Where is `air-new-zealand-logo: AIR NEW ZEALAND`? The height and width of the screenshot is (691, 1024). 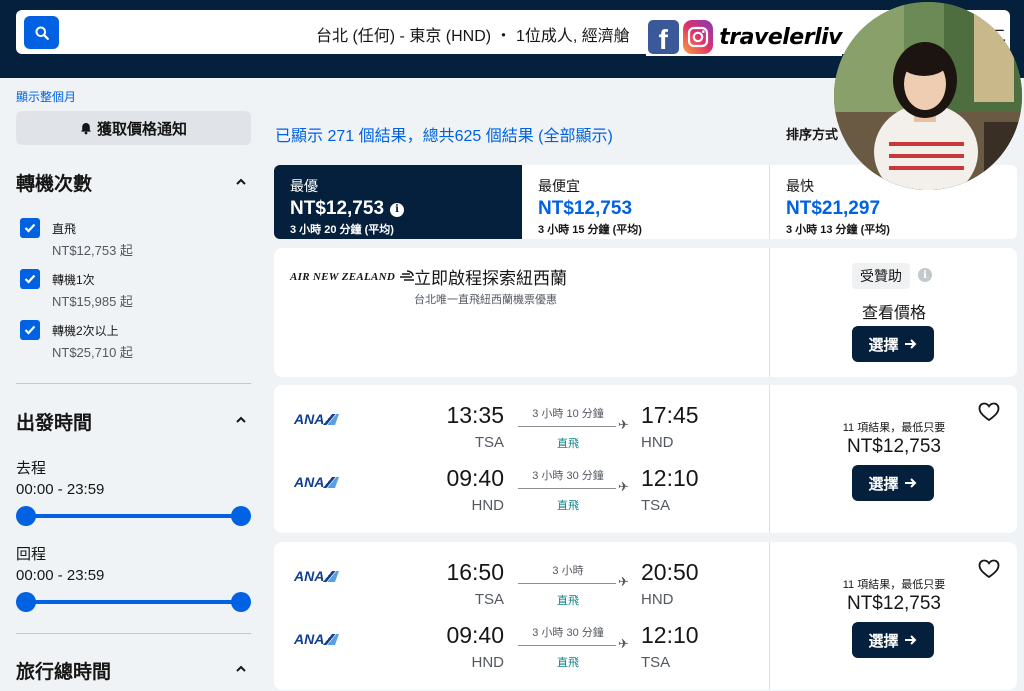
air-new-zealand-logo: AIR NEW ZEALAND is located at coordinates (353, 277).